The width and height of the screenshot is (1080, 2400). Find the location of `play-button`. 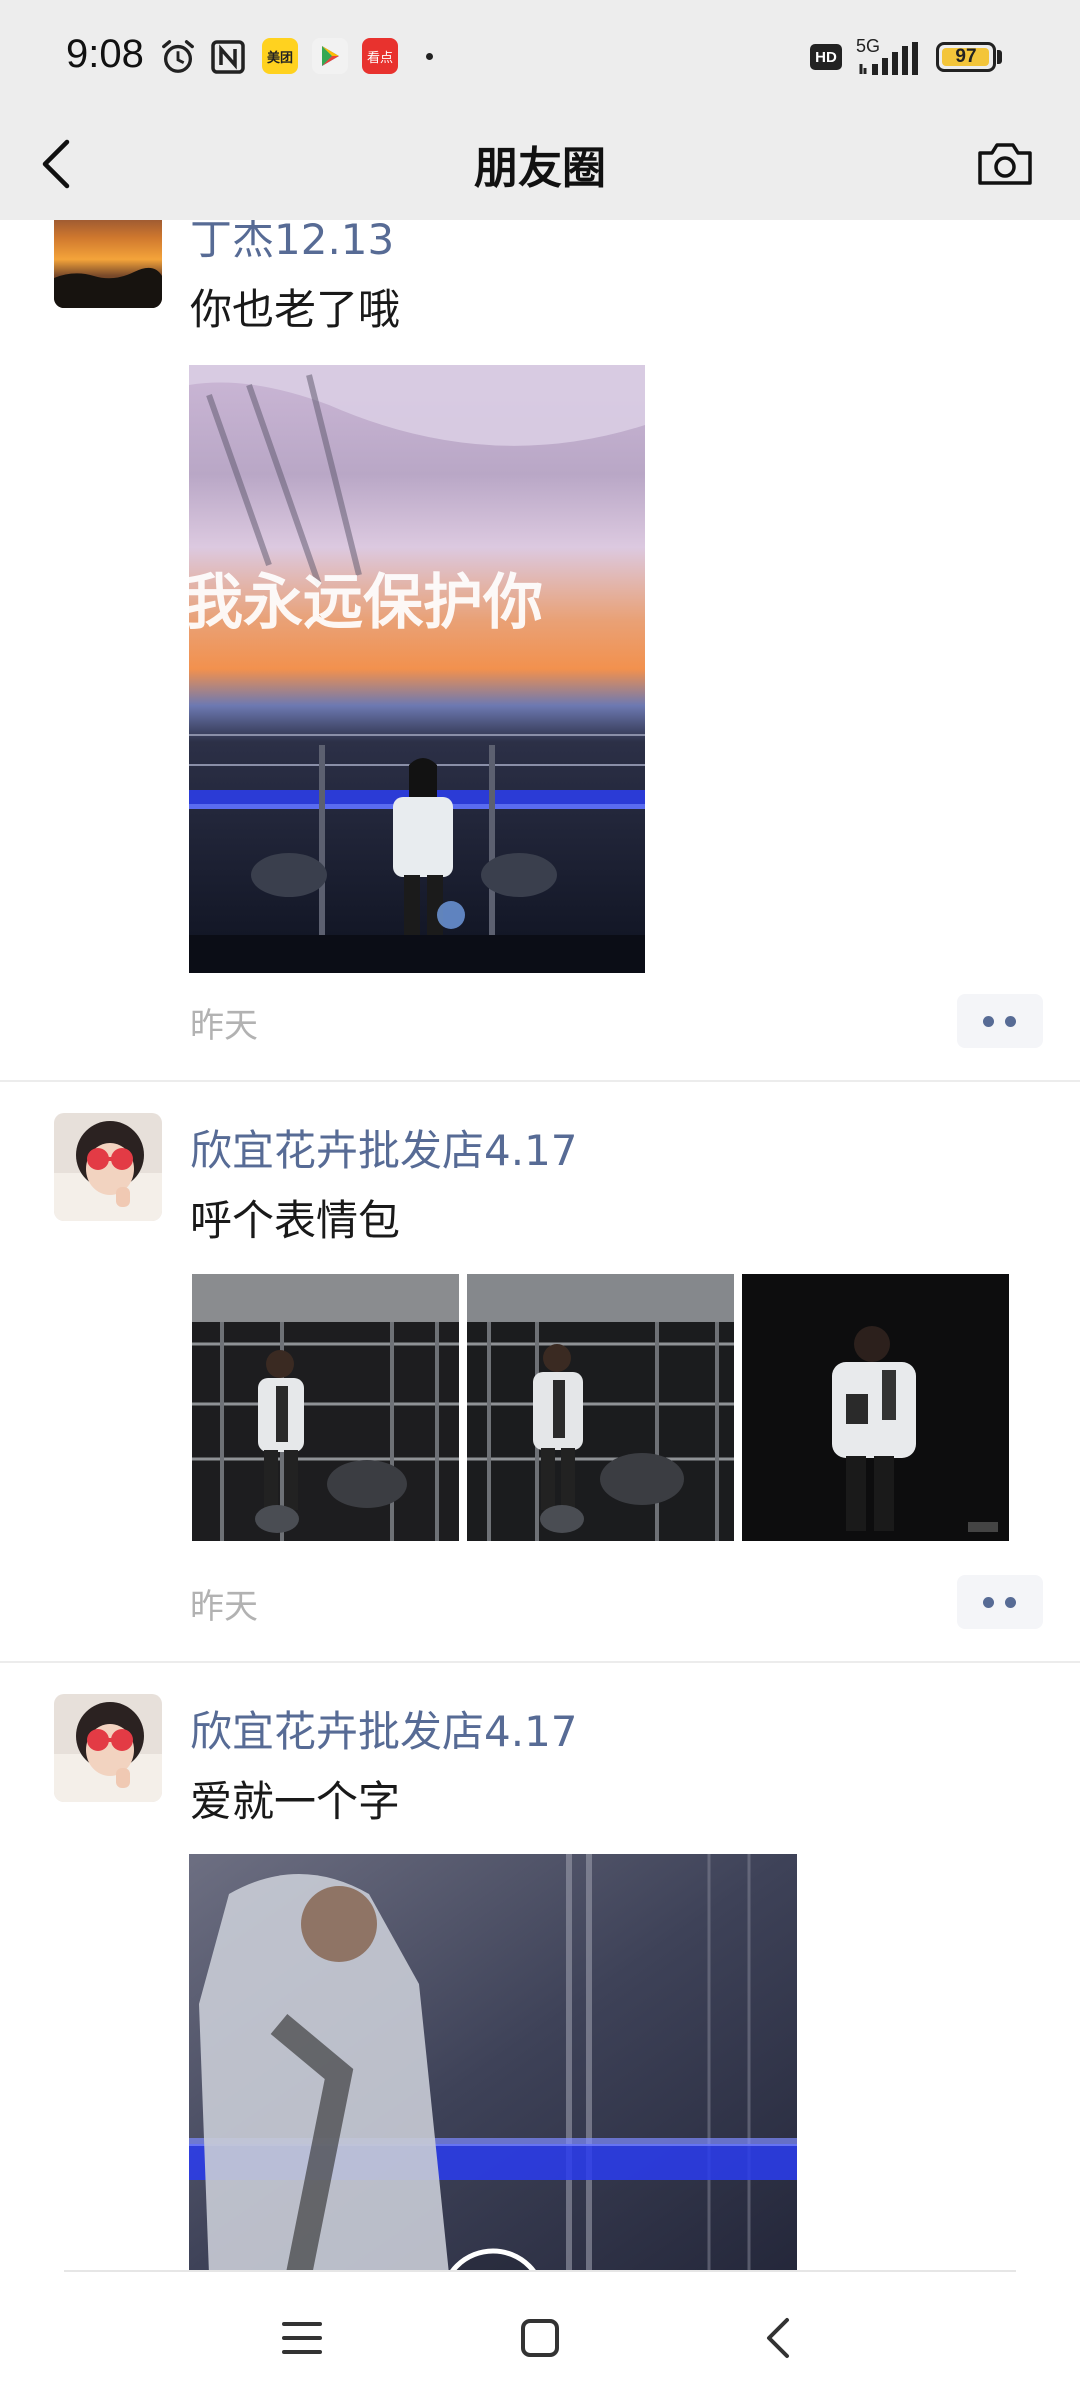

play-button is located at coordinates (493, 2259).